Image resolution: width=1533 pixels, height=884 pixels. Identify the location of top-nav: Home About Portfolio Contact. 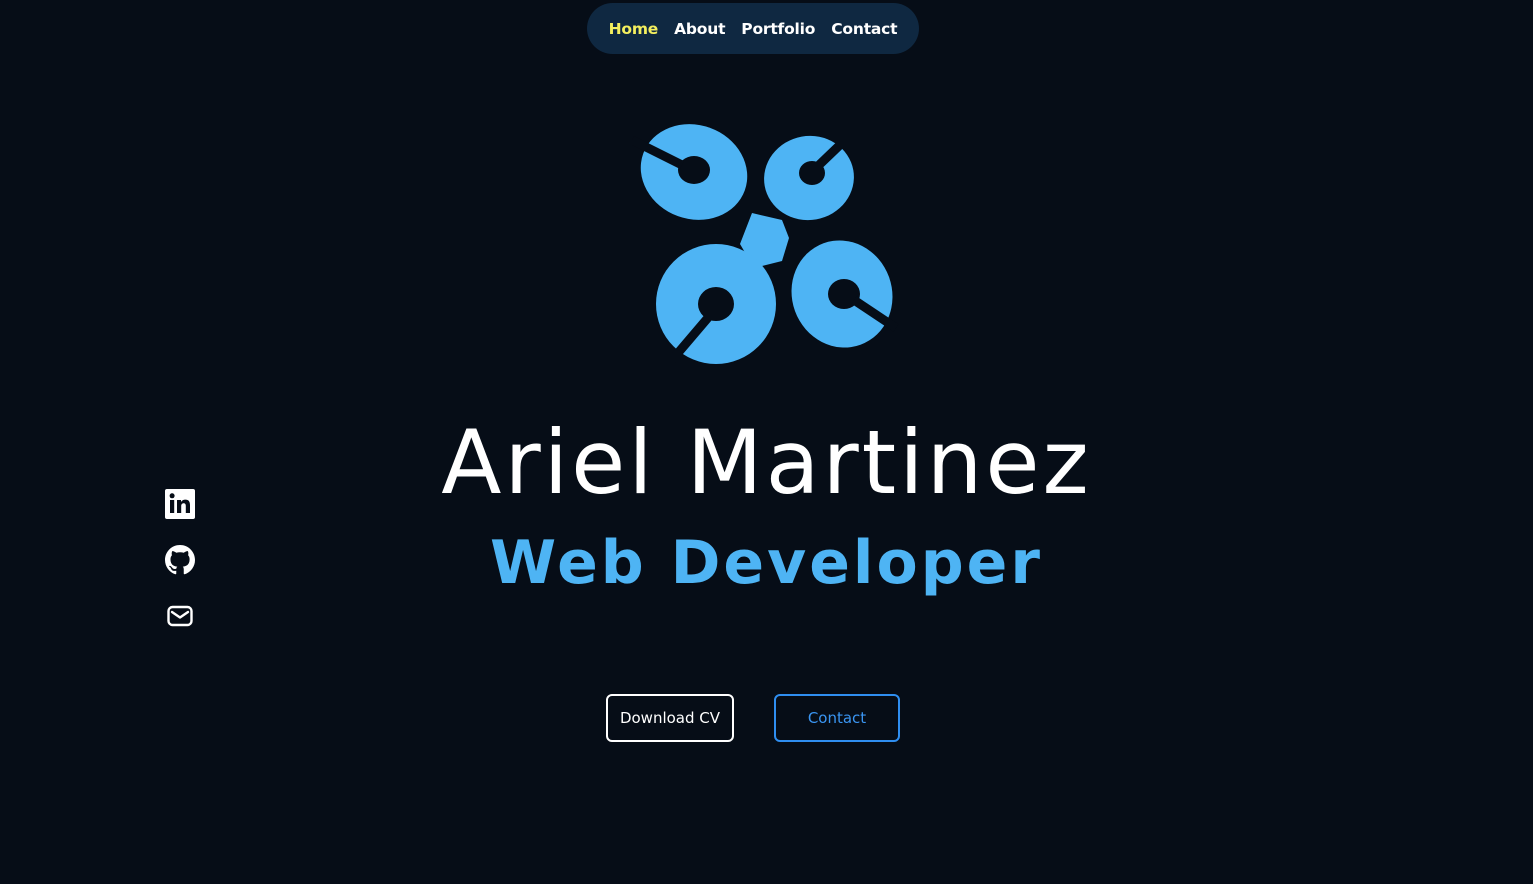
(753, 28).